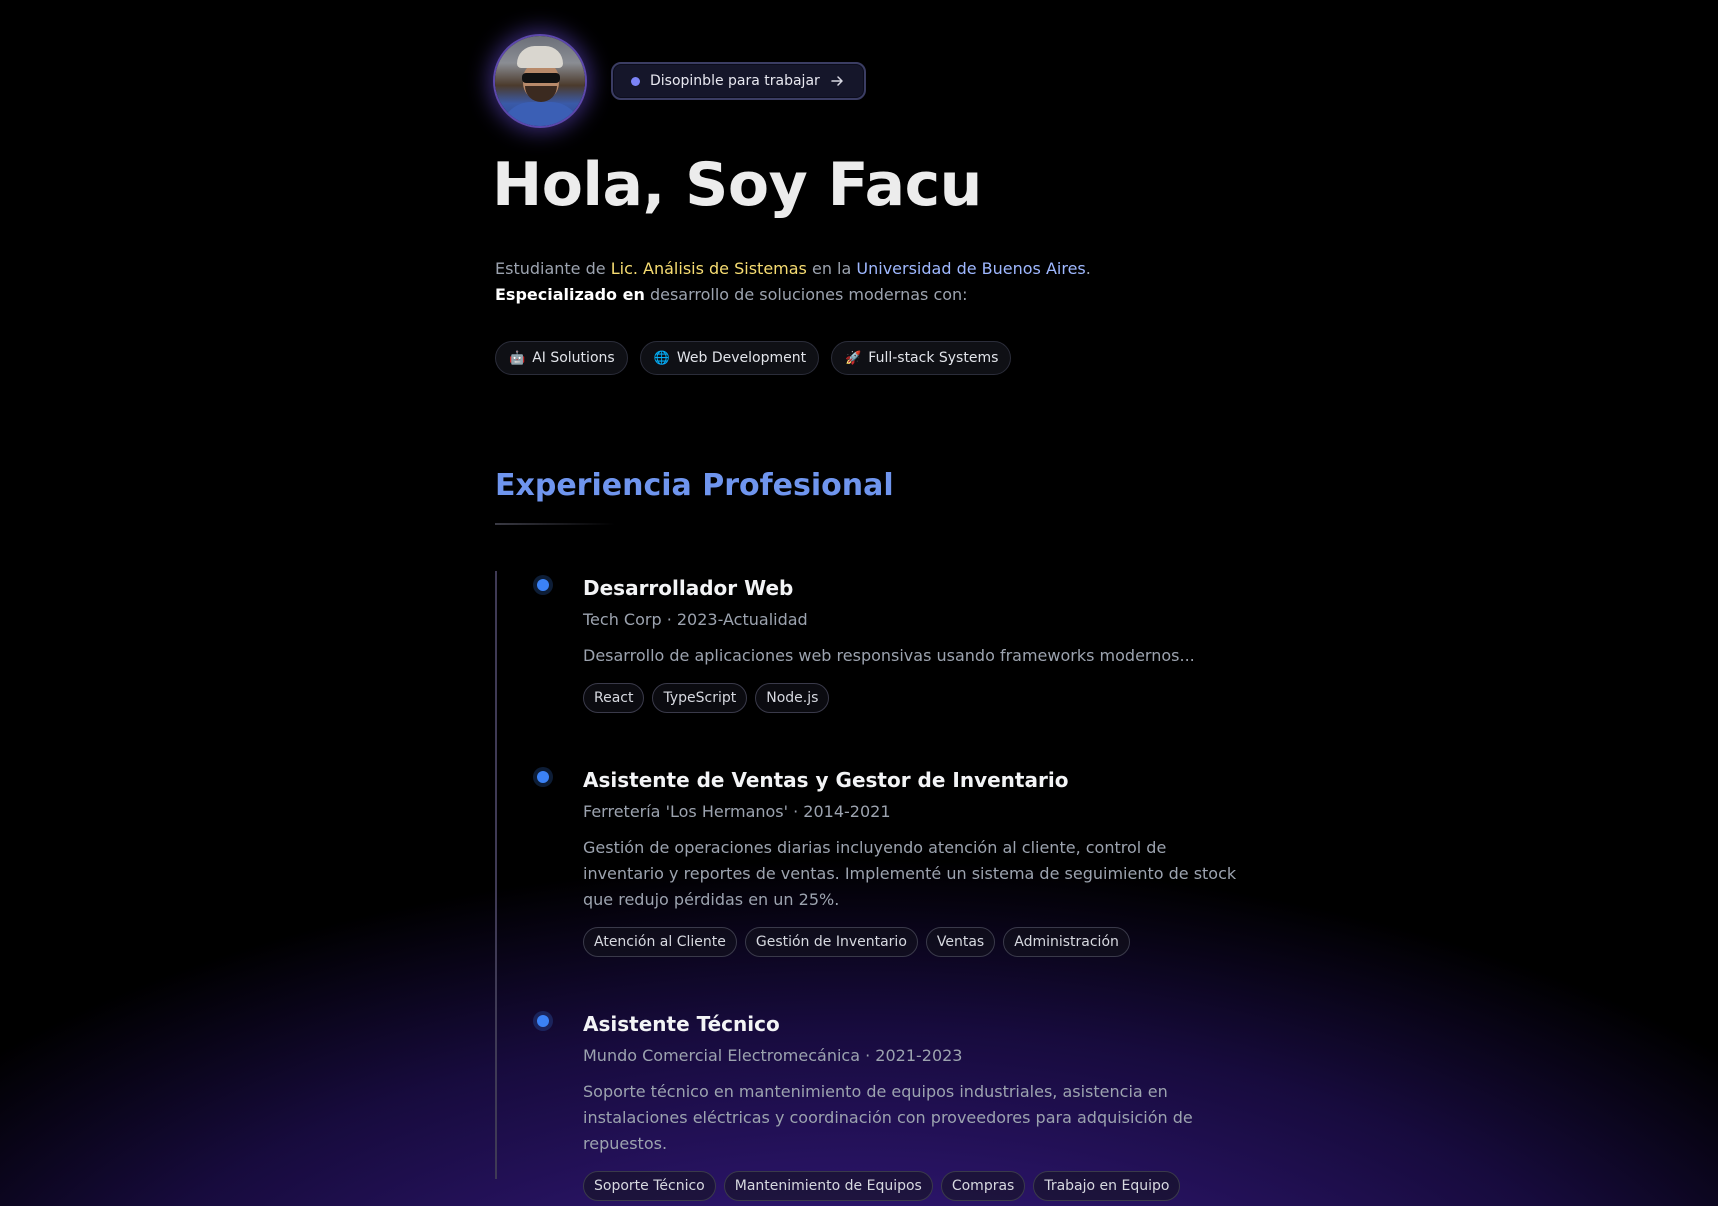  What do you see at coordinates (496, 875) in the screenshot?
I see `timeline-line` at bounding box center [496, 875].